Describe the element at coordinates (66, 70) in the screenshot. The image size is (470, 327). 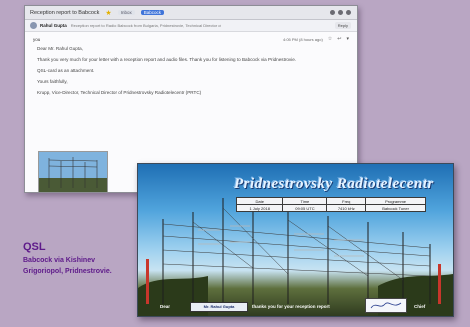
I see `body-paragraph: QSL-card as an attachment.` at that location.